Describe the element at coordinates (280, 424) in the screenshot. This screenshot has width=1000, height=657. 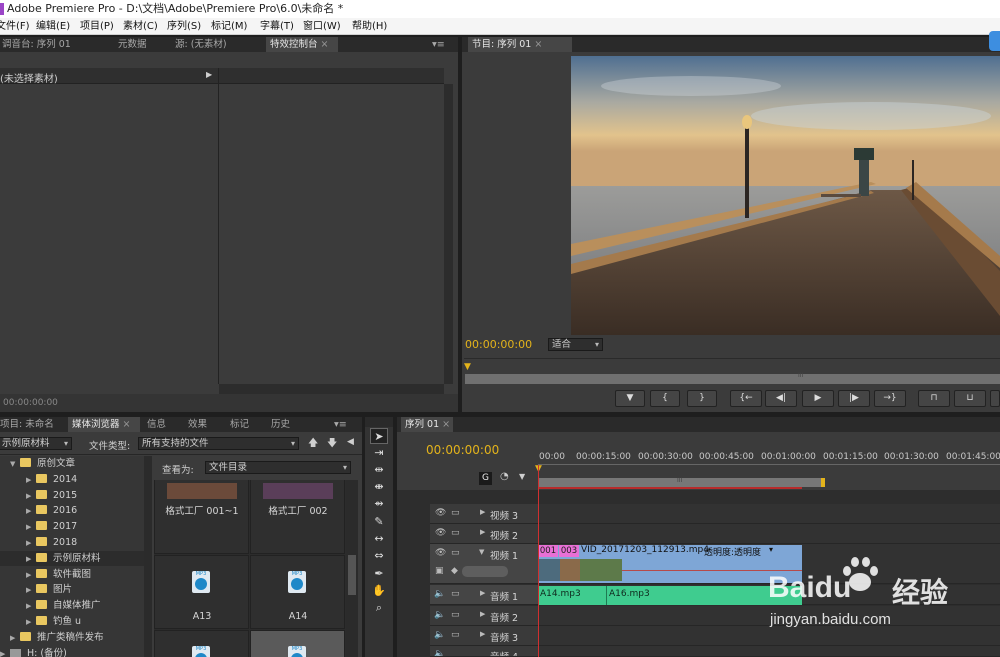
I see `tab-history: 历史` at that location.